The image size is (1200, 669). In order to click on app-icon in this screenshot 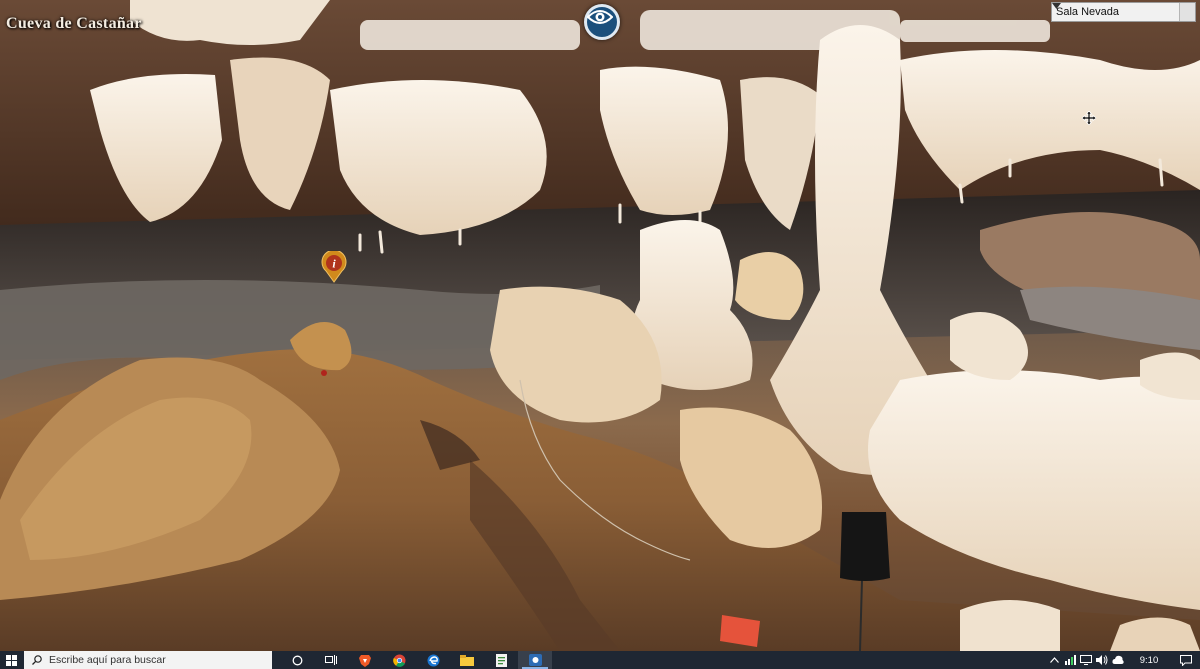, I will do `click(535, 660)`.